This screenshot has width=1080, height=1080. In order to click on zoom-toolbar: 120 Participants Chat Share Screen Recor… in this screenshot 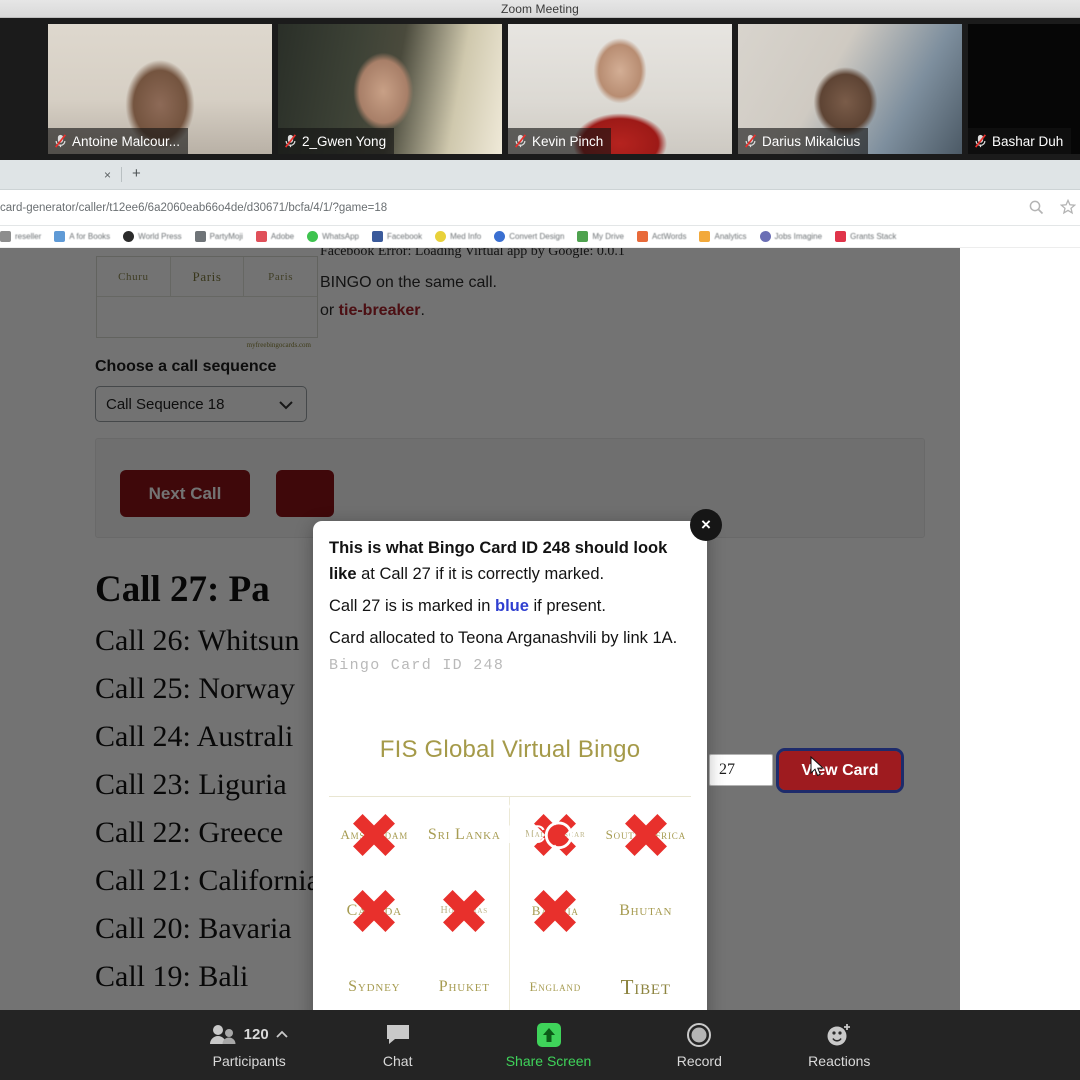, I will do `click(540, 1045)`.